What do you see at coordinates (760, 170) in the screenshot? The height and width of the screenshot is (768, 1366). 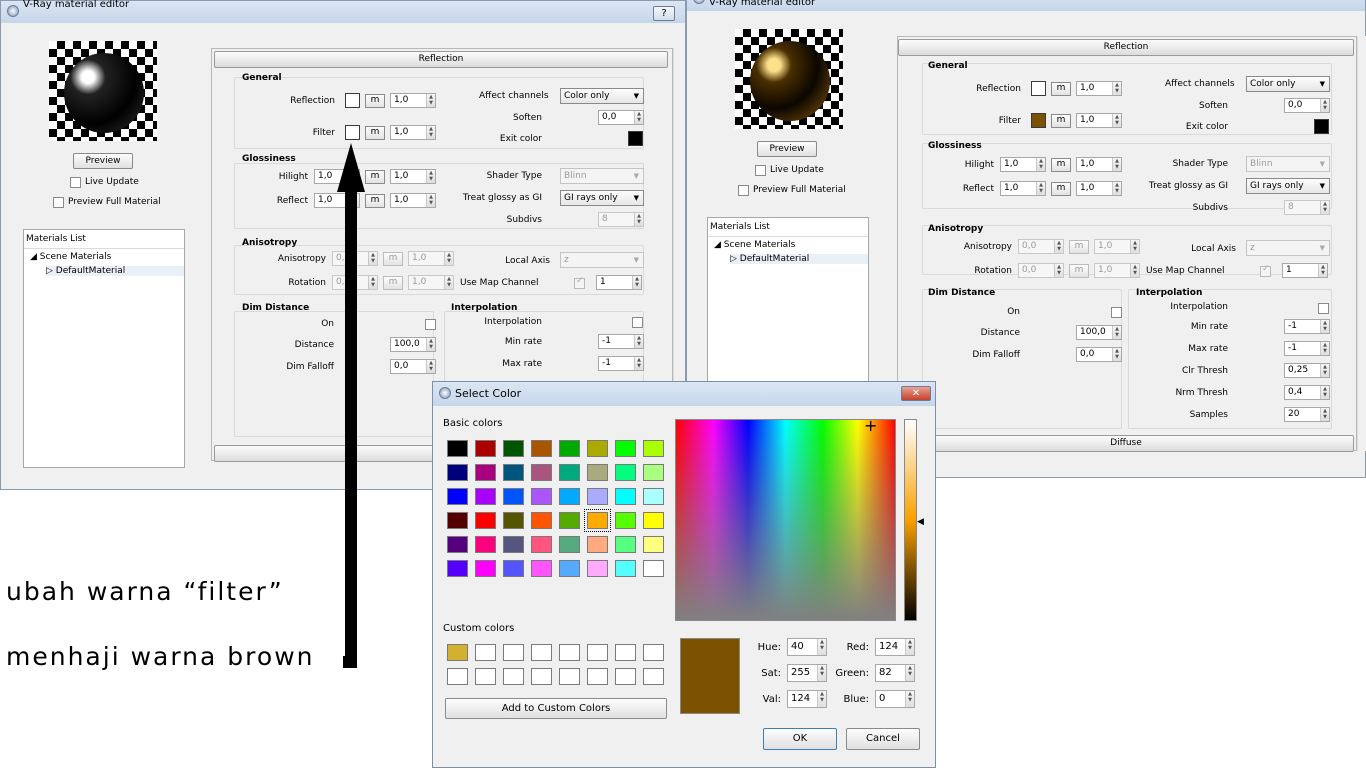 I see `live-update-checkbox` at bounding box center [760, 170].